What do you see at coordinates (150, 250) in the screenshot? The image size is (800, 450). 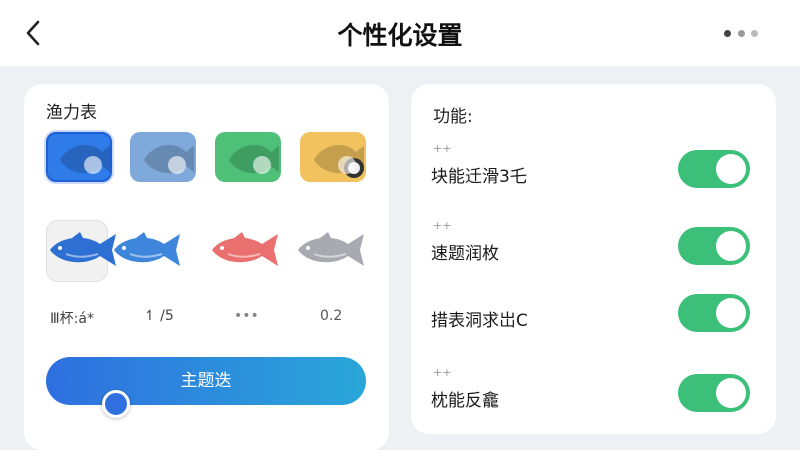 I see `fish-light-blue-icon` at bounding box center [150, 250].